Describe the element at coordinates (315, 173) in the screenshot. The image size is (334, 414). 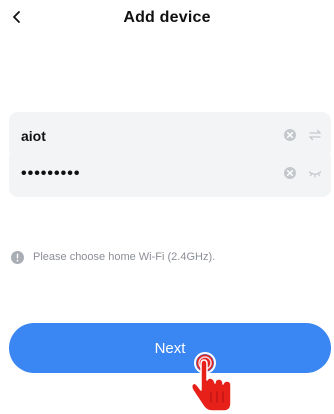
I see `eye-closed-icon` at that location.